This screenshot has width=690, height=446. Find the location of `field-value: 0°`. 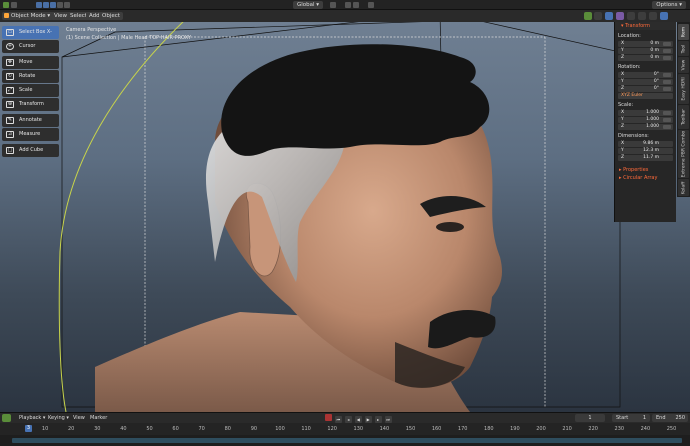

field-value: 0° is located at coordinates (656, 81).